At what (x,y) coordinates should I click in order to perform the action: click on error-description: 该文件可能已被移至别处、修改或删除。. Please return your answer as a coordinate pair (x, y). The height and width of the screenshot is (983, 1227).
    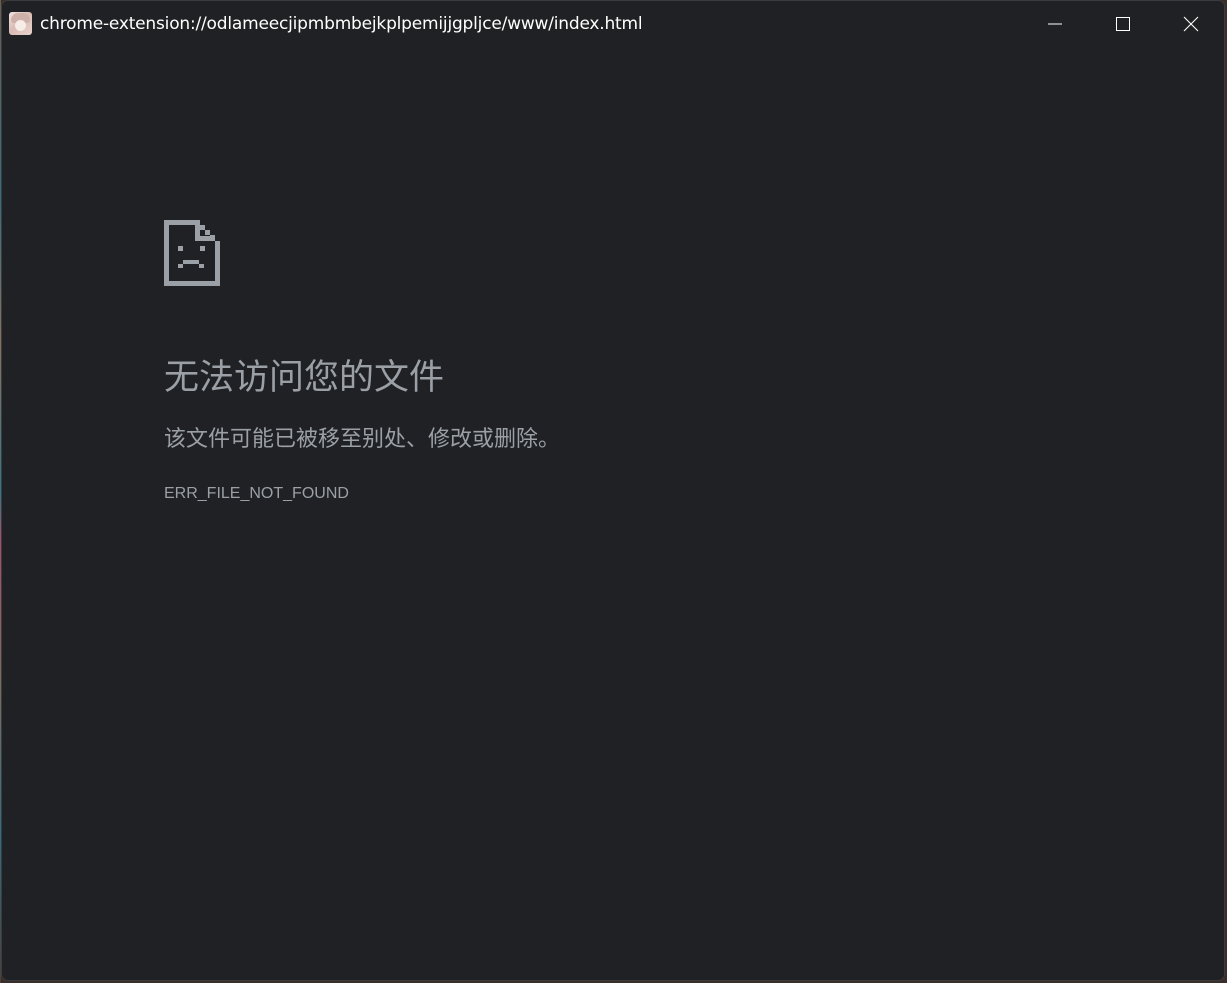
    Looking at the image, I should click on (362, 439).